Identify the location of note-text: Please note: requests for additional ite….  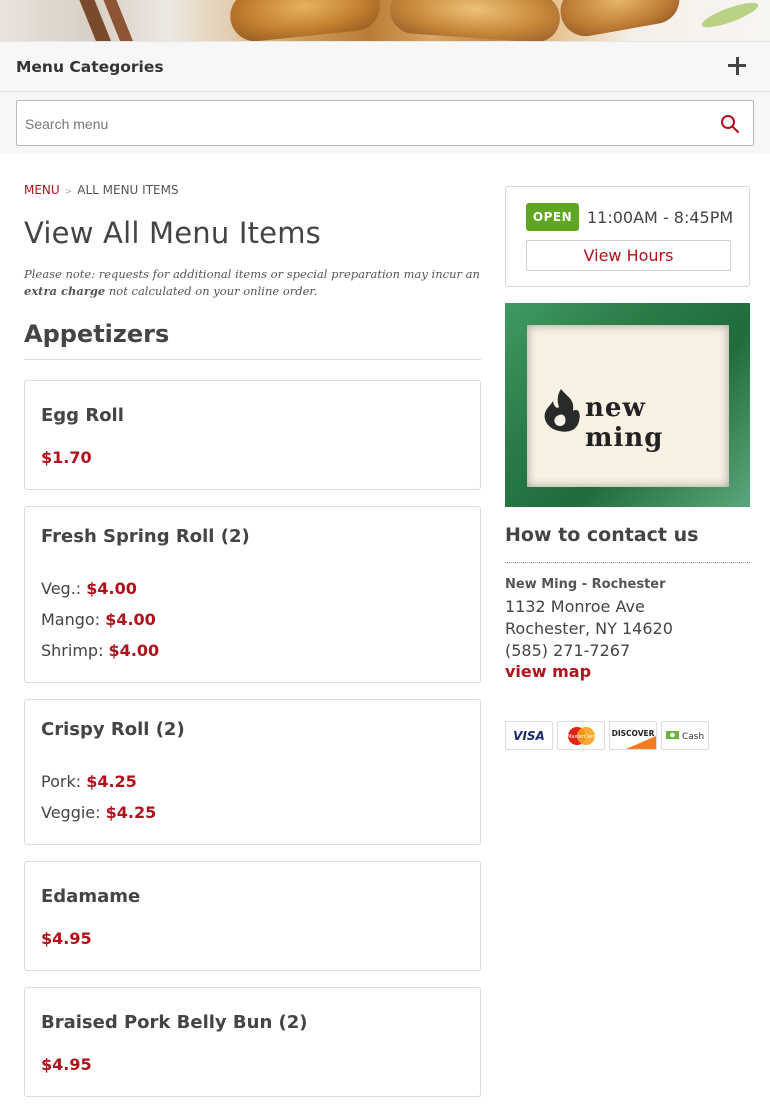
(252, 274).